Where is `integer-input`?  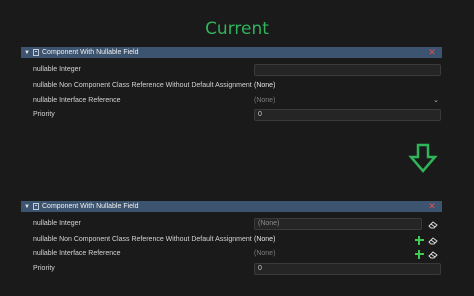
integer-input is located at coordinates (347, 70).